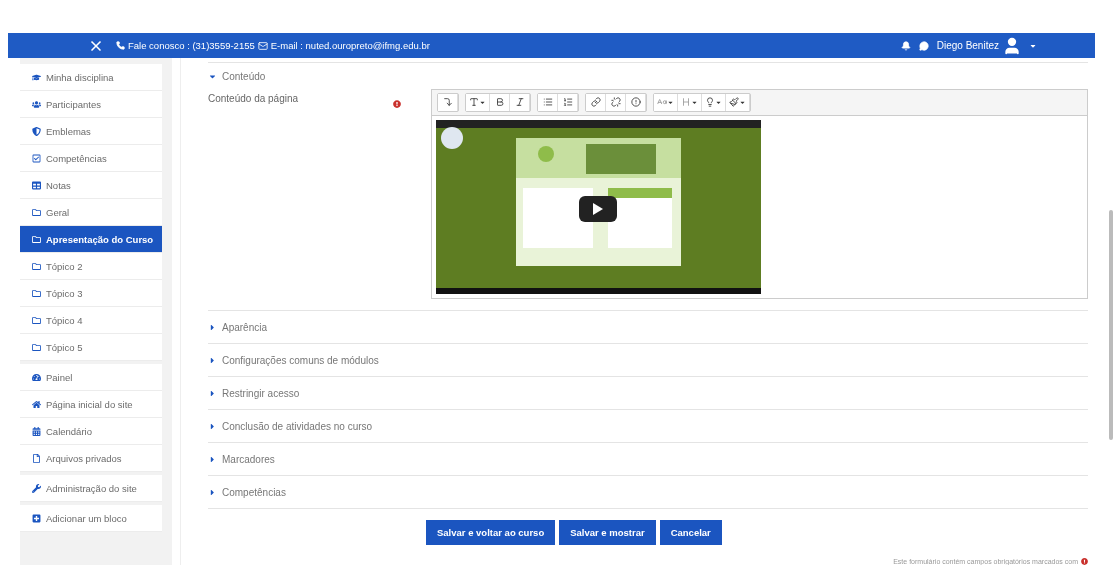  Describe the element at coordinates (262, 45) in the screenshot. I see `mail-icon` at that location.